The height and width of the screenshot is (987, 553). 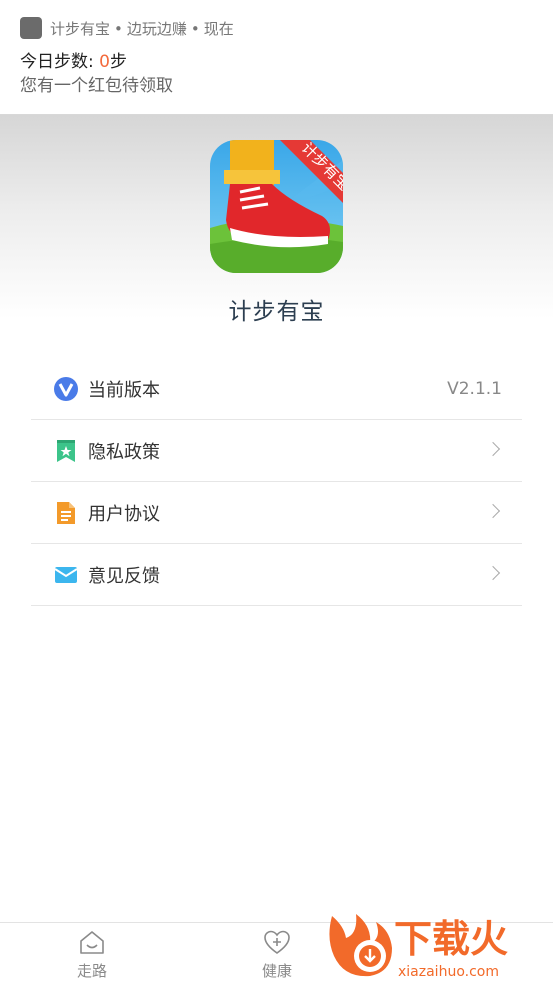 What do you see at coordinates (448, 972) in the screenshot?
I see `watermark-domain: xiazaihuo.com` at bounding box center [448, 972].